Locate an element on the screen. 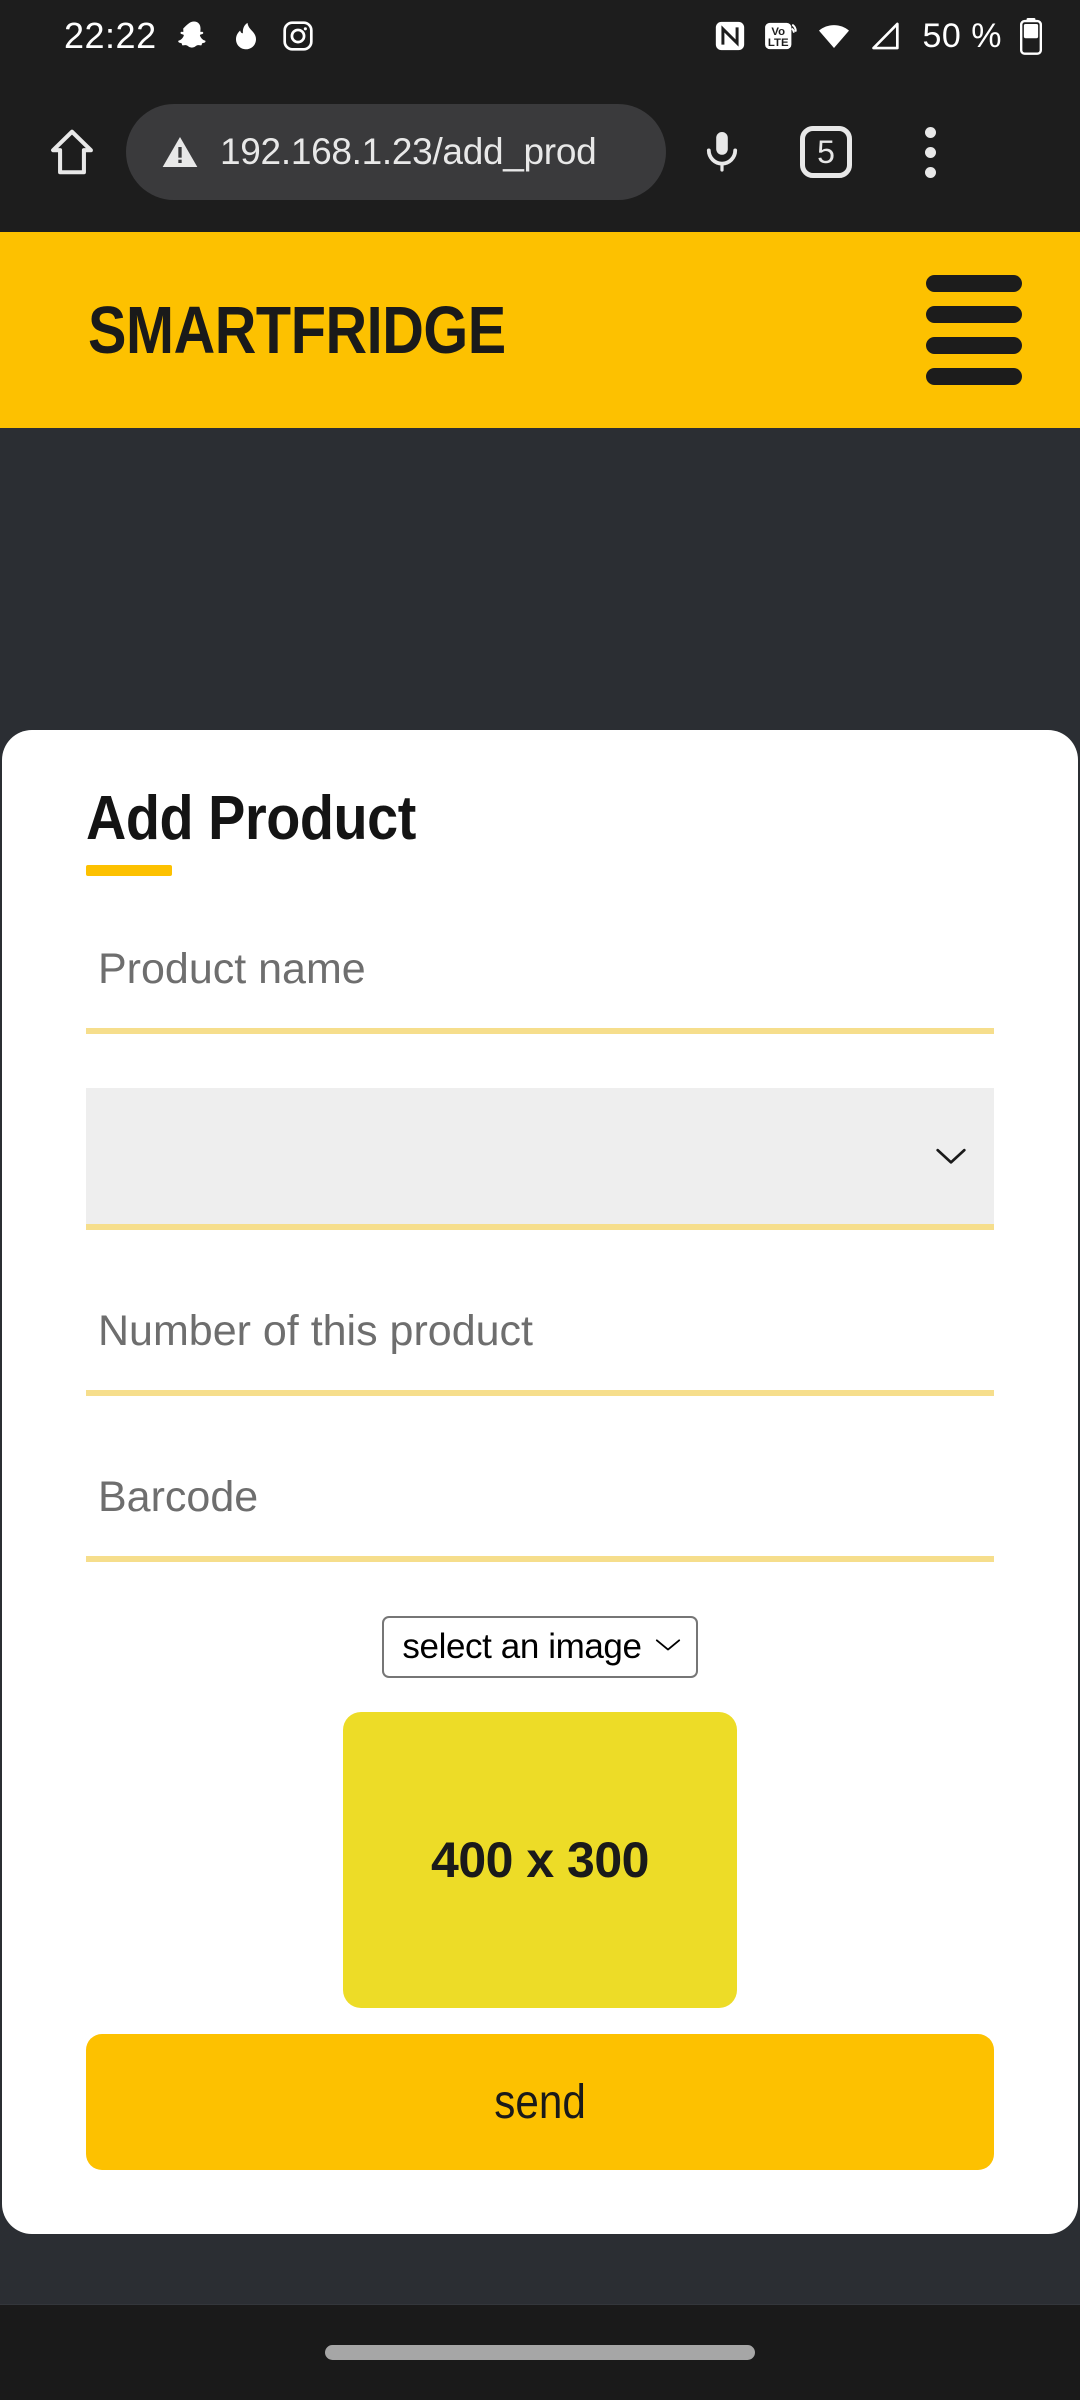  tinder-flame-icon is located at coordinates (246, 36).